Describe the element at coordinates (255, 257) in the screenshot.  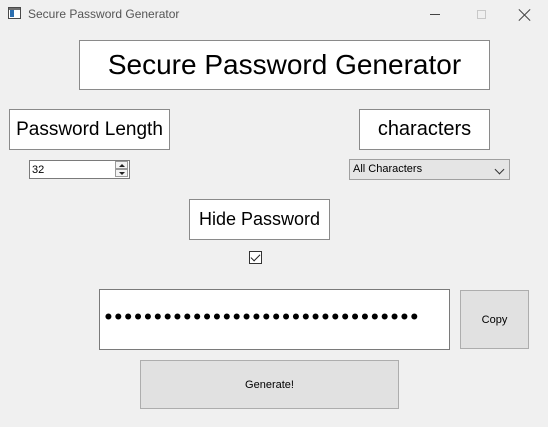
I see `hide-password-checkbox` at that location.